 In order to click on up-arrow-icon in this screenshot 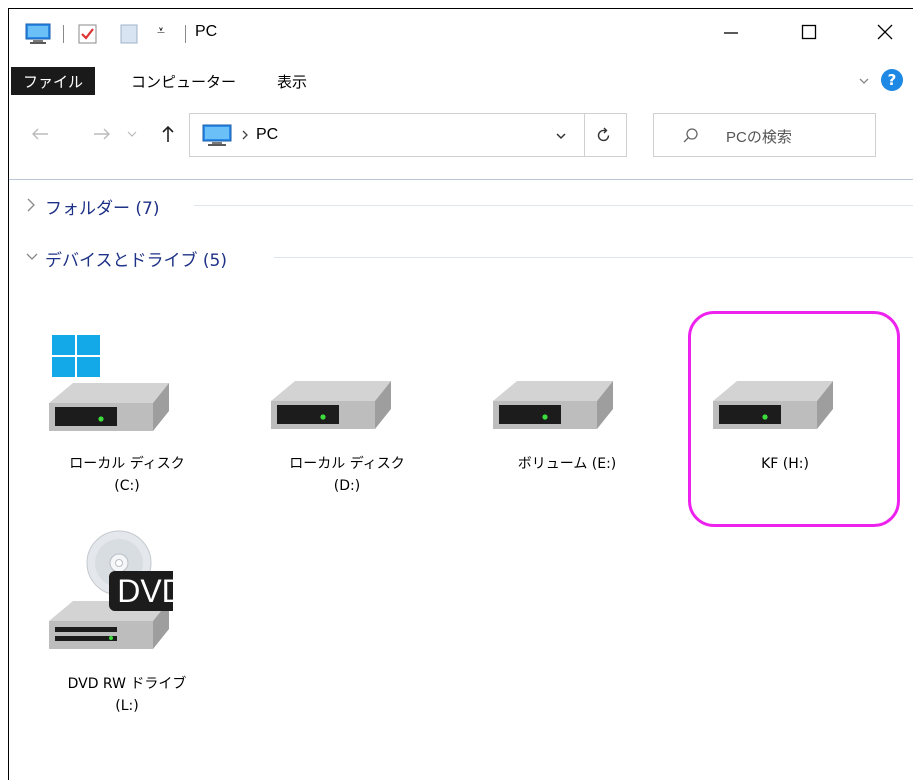, I will do `click(168, 133)`.